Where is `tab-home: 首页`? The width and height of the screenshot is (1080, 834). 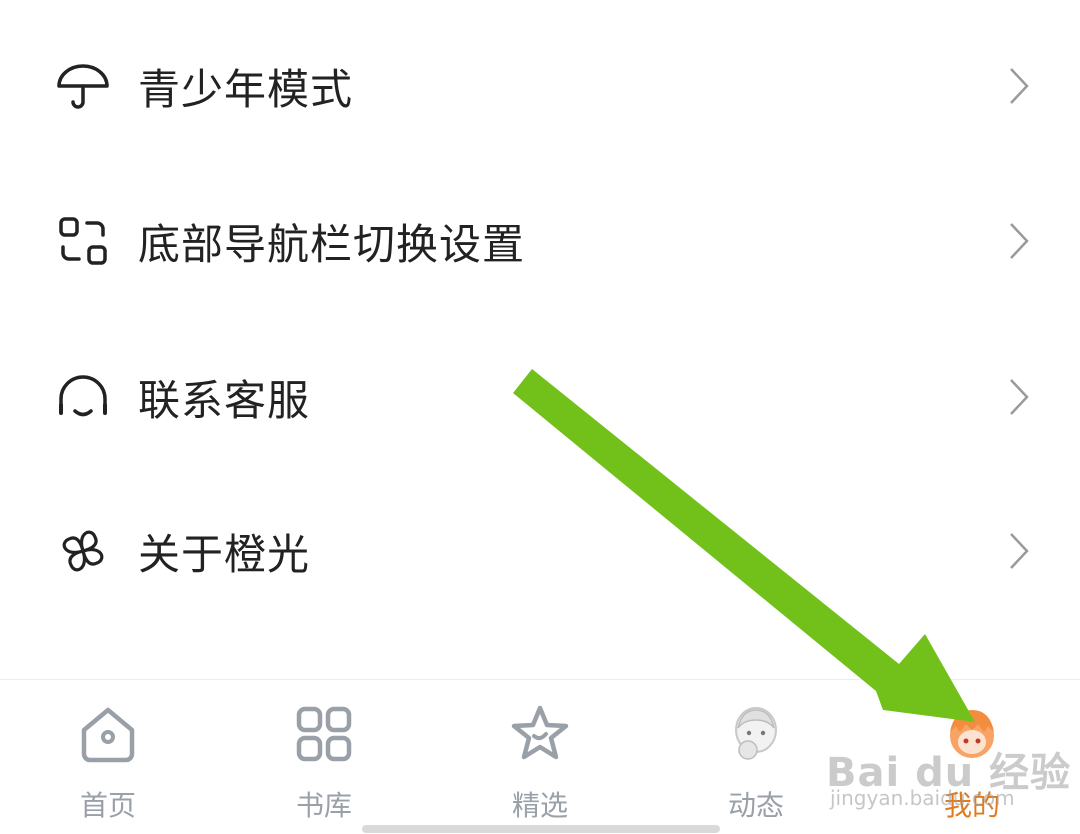
tab-home: 首页 is located at coordinates (108, 757).